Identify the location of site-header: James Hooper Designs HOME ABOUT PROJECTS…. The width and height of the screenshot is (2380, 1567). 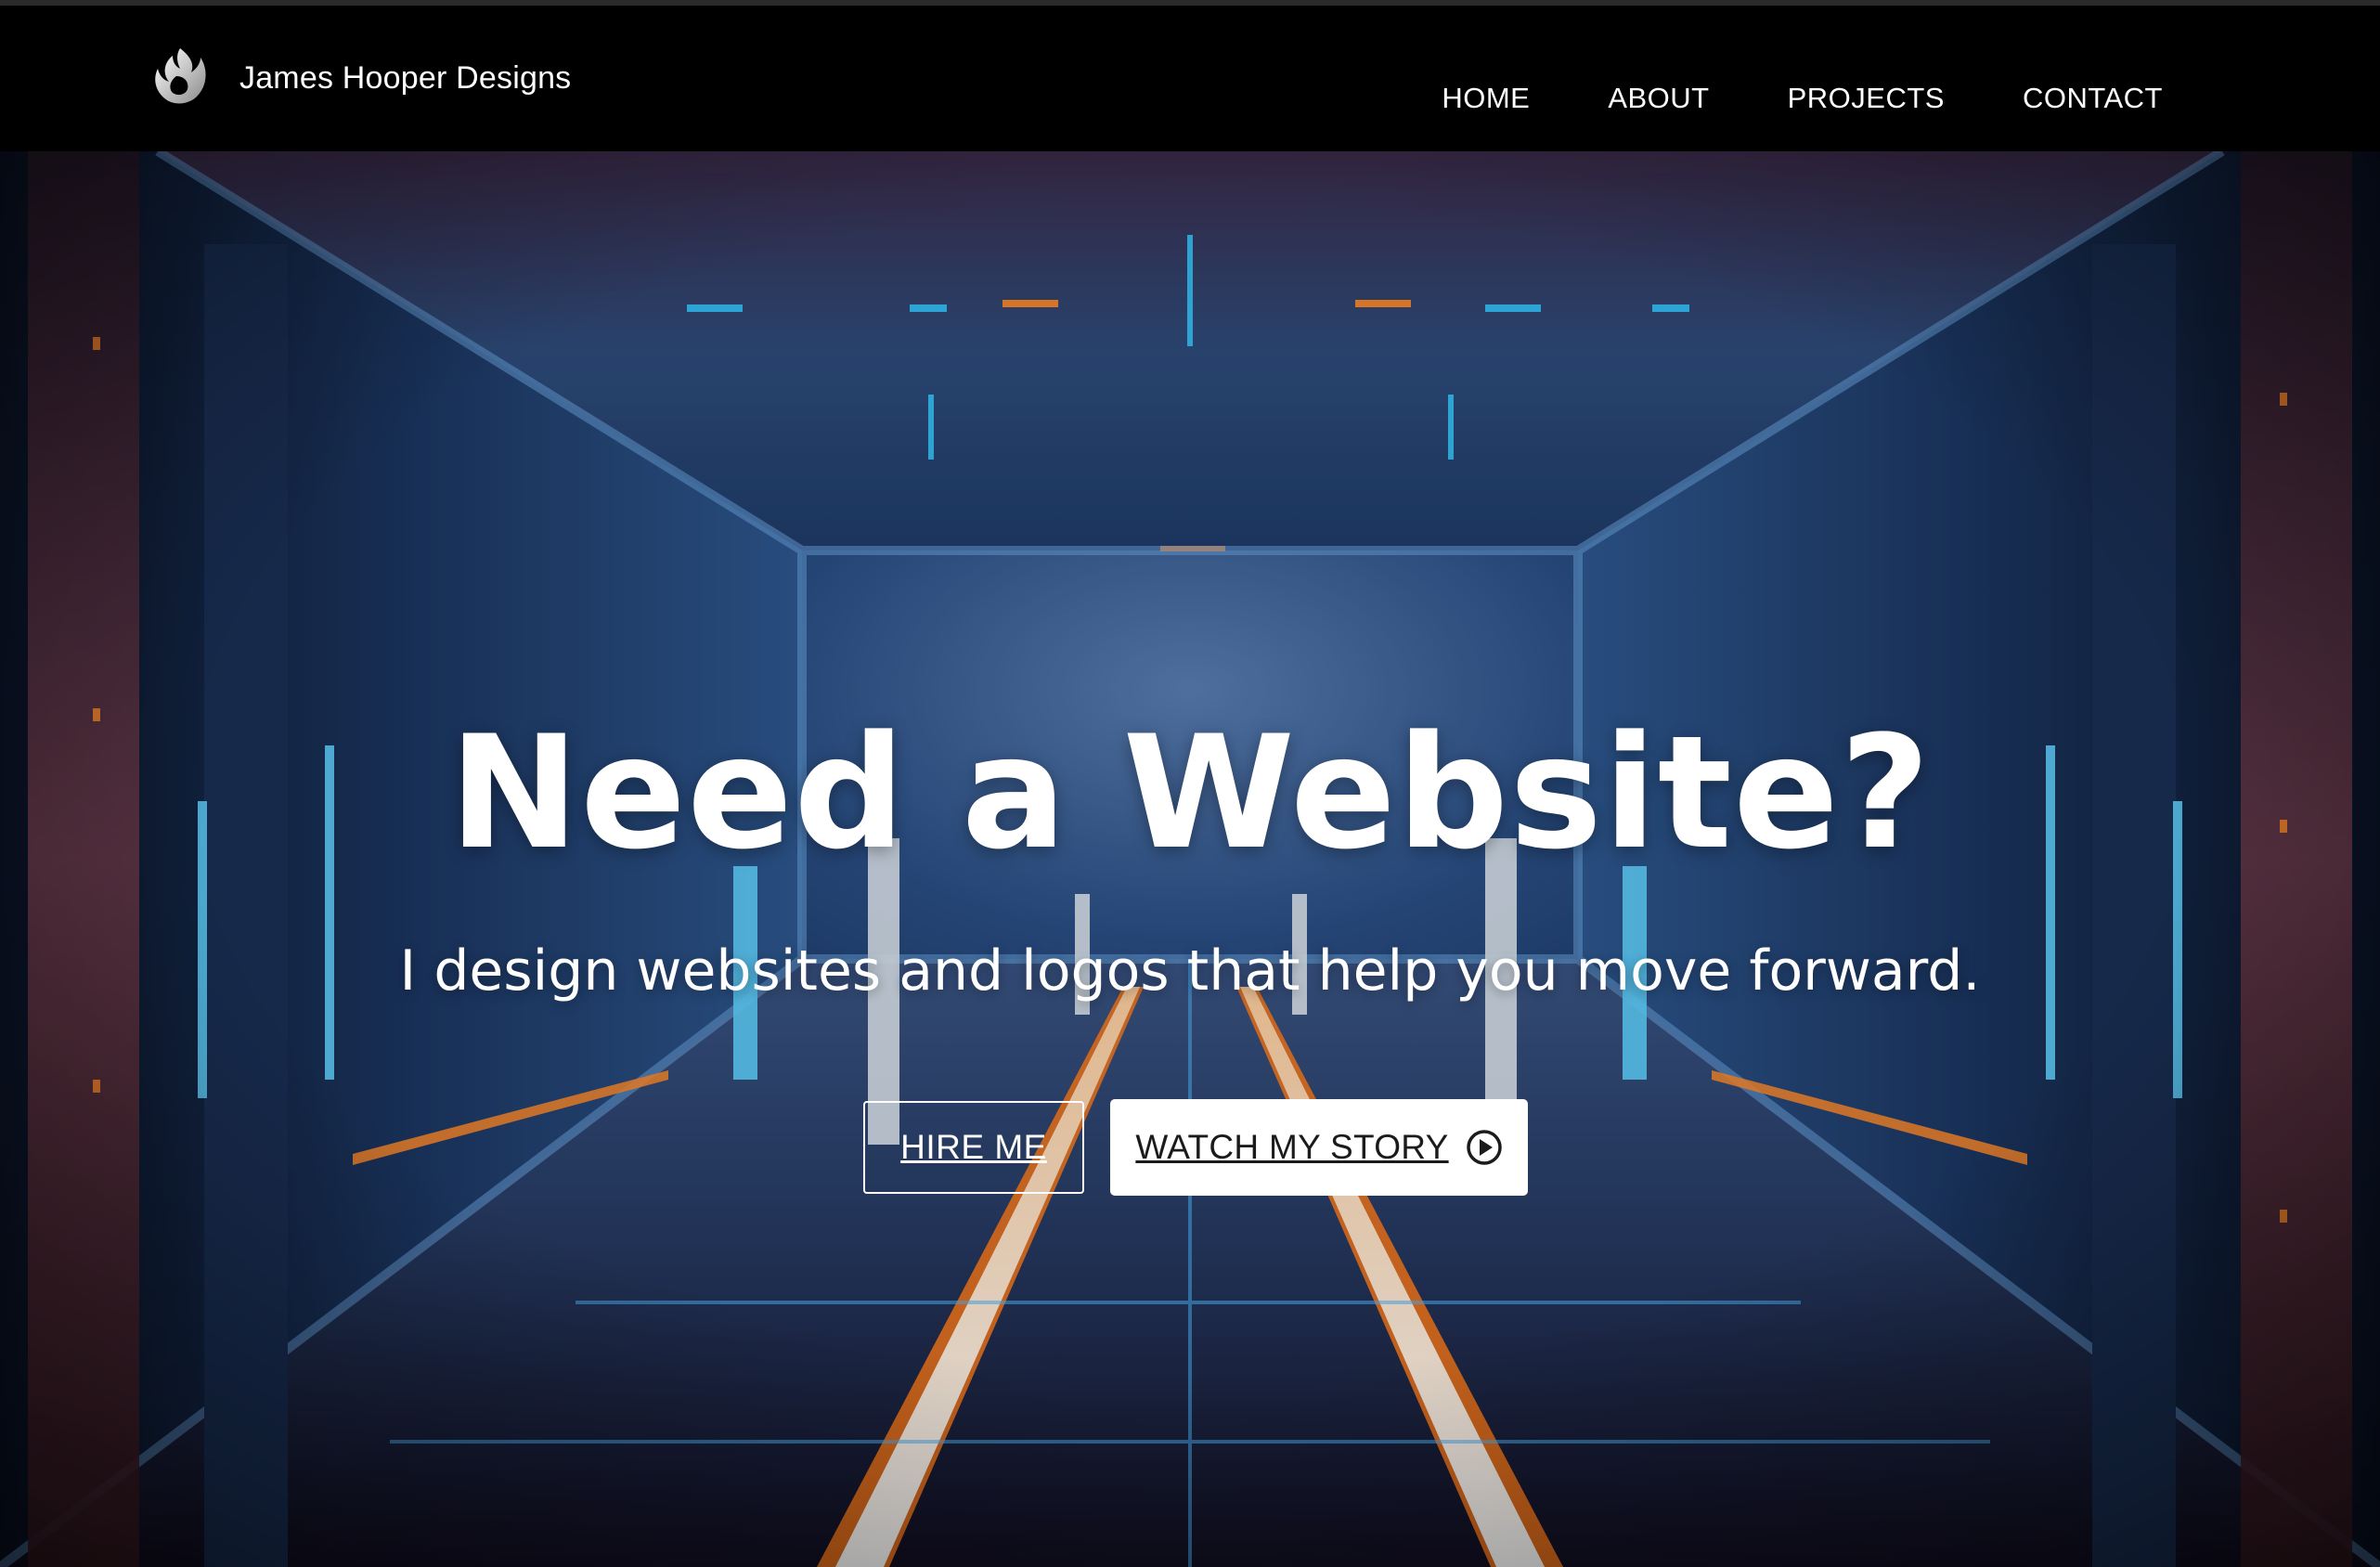
(1190, 79).